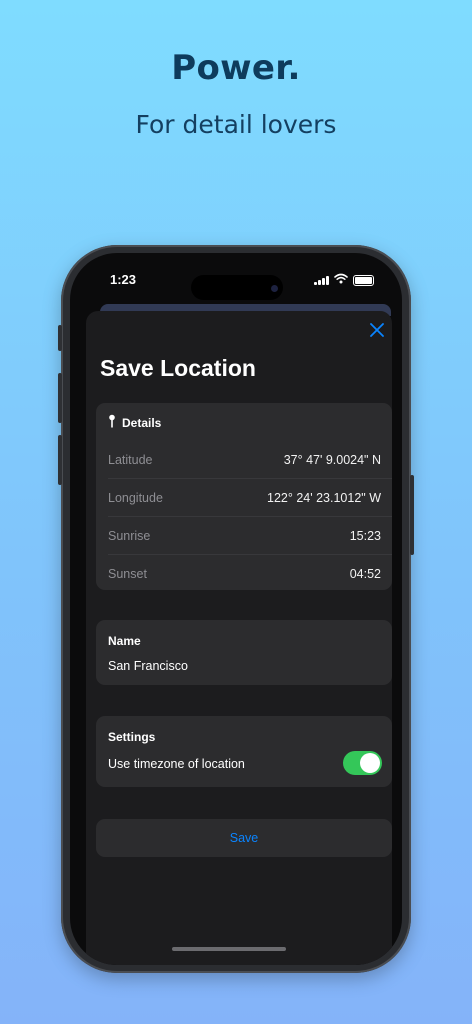 The height and width of the screenshot is (1024, 472). Describe the element at coordinates (178, 368) in the screenshot. I see `sheet-title: Save Location` at that location.